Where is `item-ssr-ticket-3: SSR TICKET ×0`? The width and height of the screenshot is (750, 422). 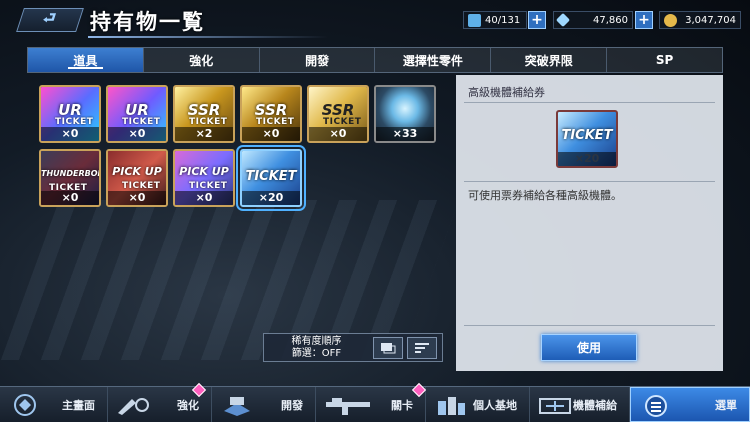
item-ssr-ticket-3: SSR TICKET ×0 is located at coordinates (338, 114).